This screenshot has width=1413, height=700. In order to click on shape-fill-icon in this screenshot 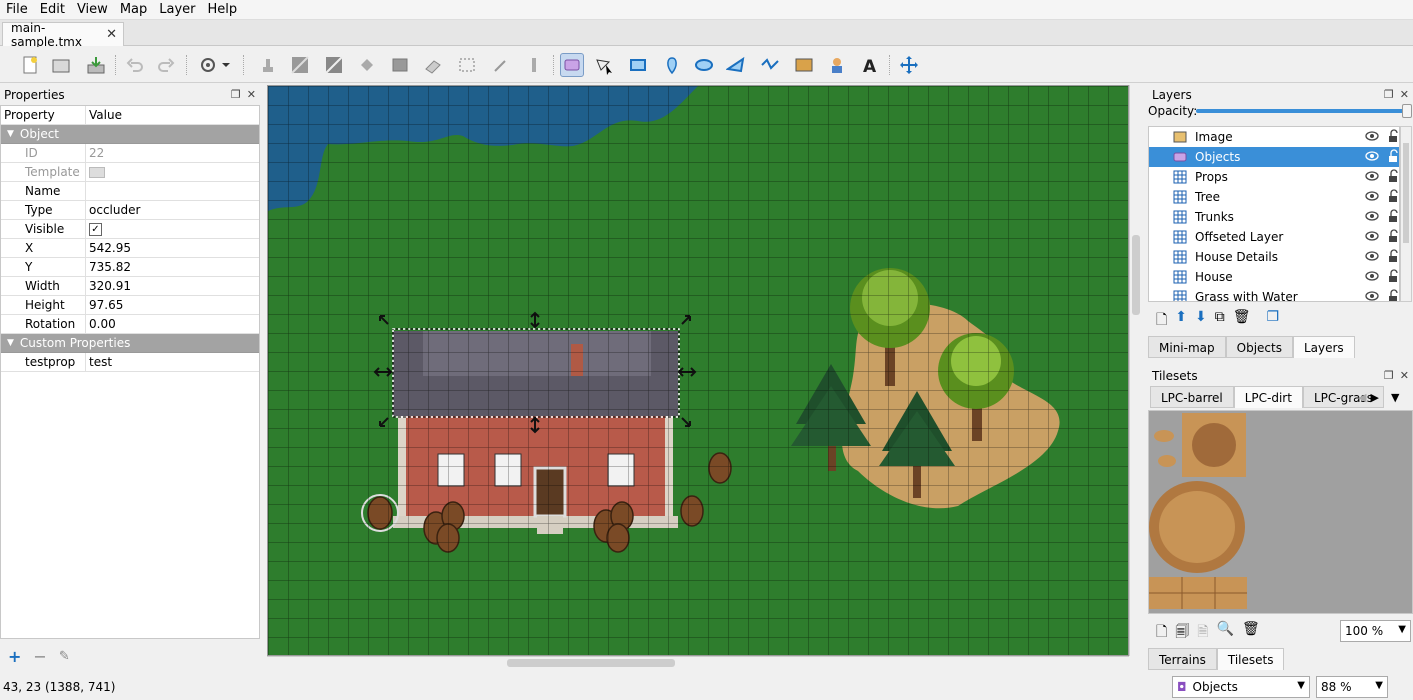, I will do `click(400, 65)`.